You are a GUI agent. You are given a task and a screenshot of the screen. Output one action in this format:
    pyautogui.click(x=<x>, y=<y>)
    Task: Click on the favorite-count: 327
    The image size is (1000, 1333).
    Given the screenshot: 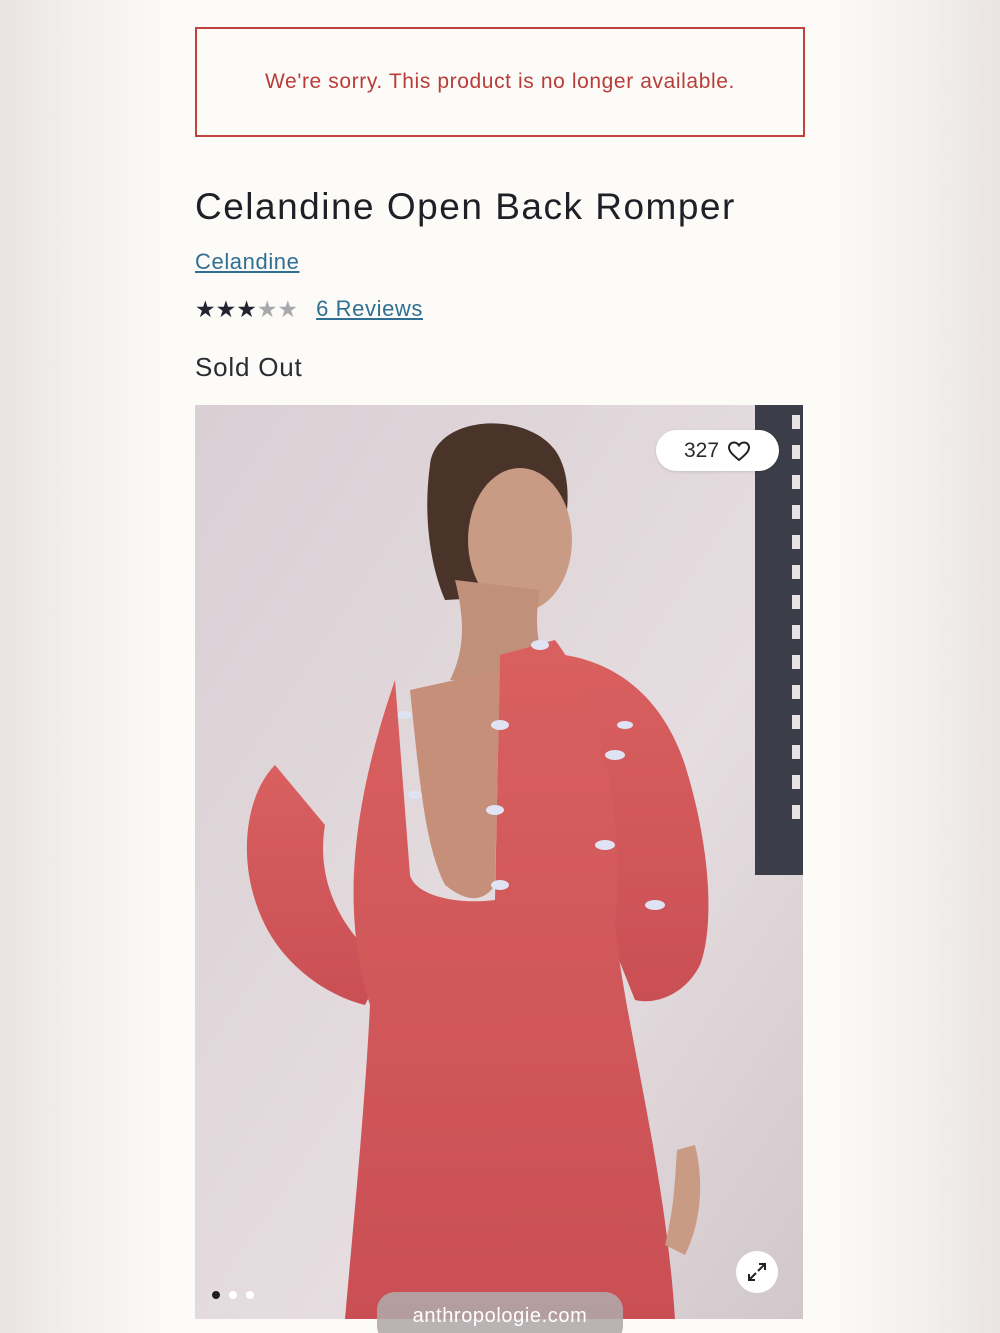 What is the action you would take?
    pyautogui.click(x=701, y=450)
    